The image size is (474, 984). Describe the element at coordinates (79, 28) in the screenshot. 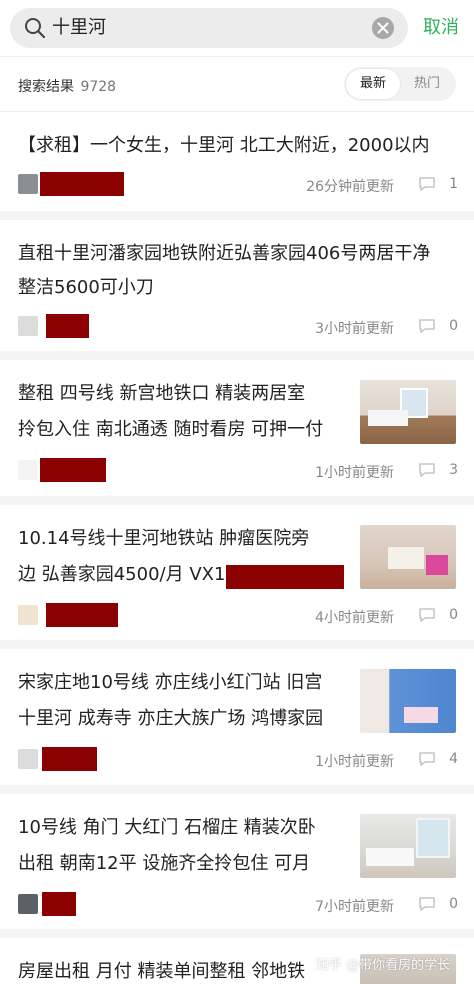

I see `search-input: 十里河` at that location.